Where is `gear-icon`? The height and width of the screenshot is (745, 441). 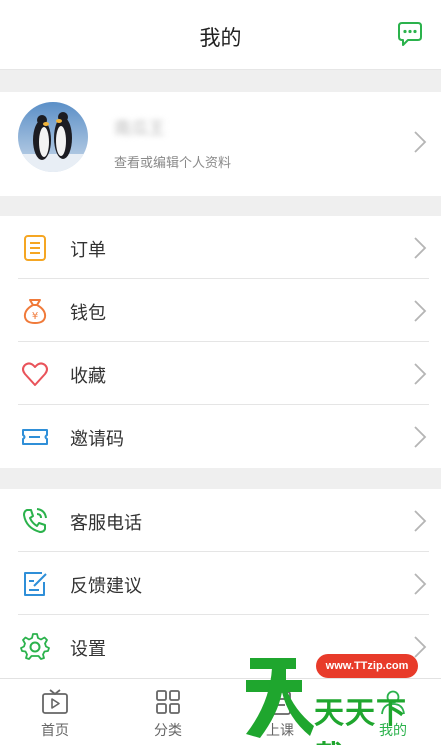
gear-icon is located at coordinates (35, 646).